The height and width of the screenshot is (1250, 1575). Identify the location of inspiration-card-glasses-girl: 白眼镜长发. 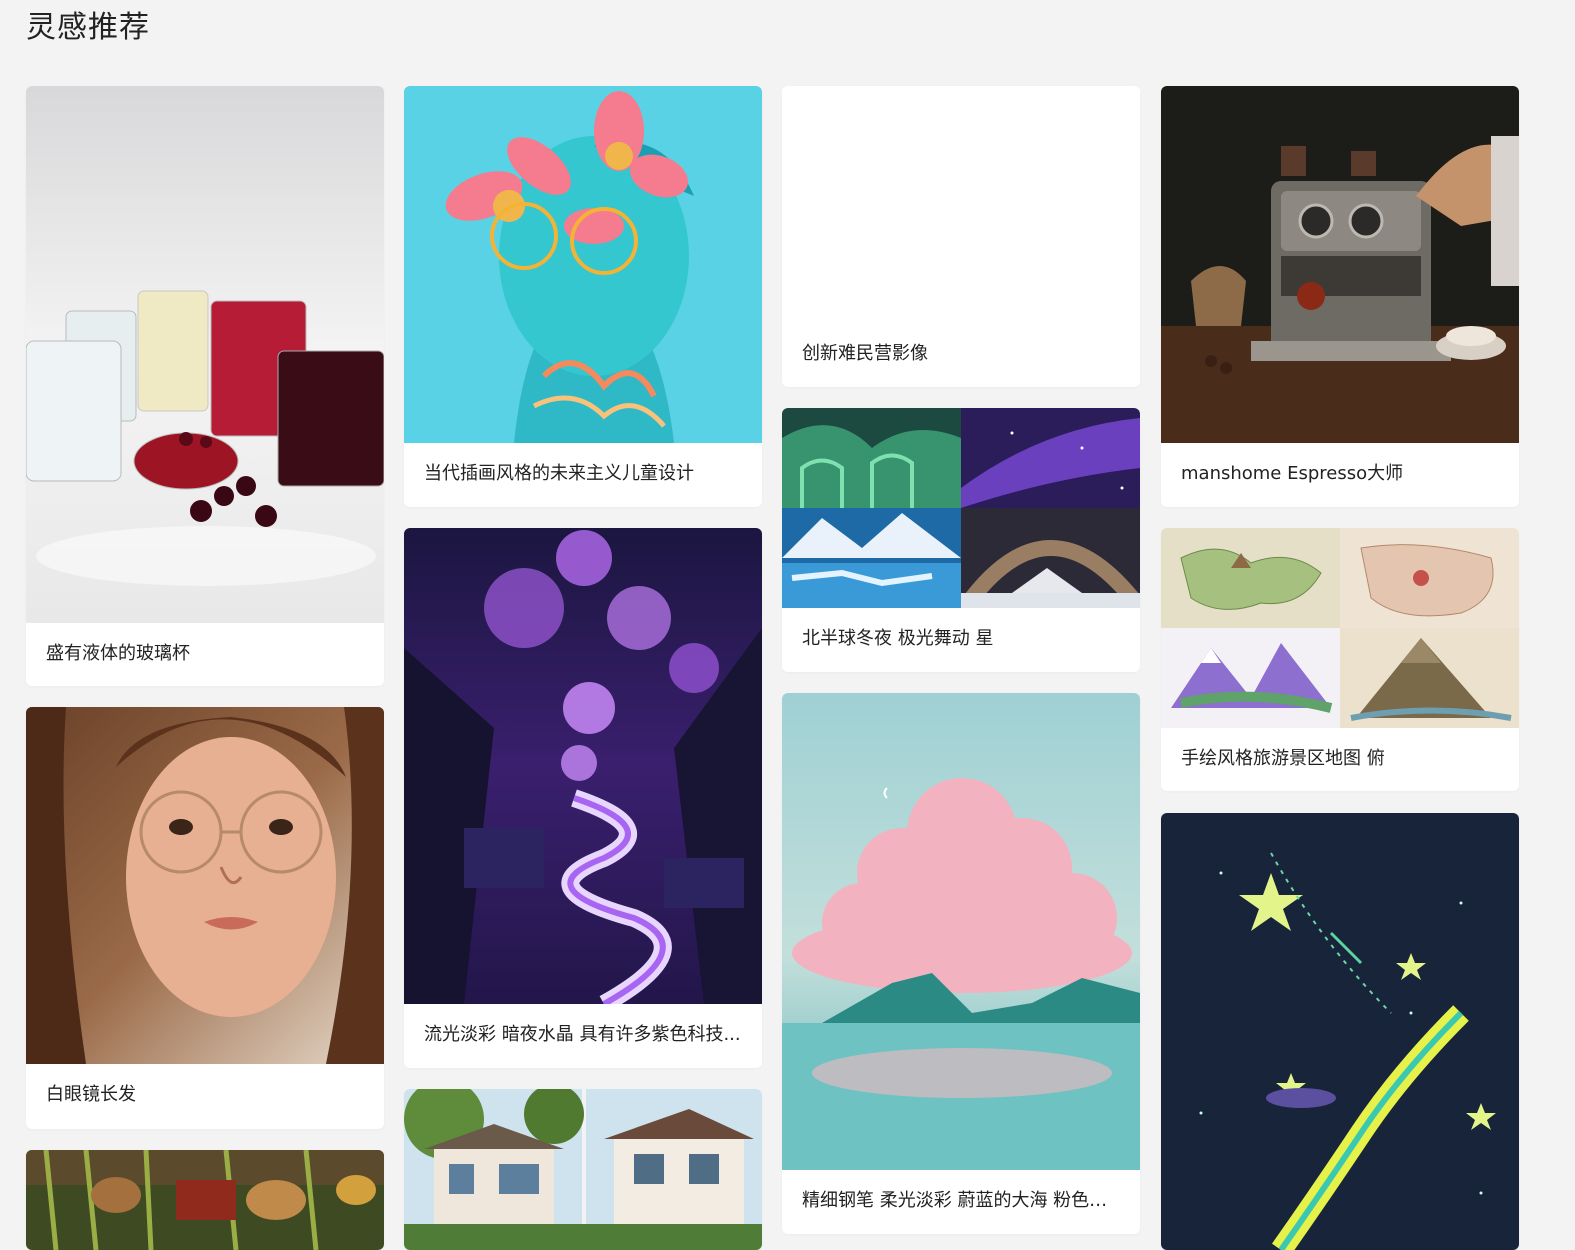
(205, 918).